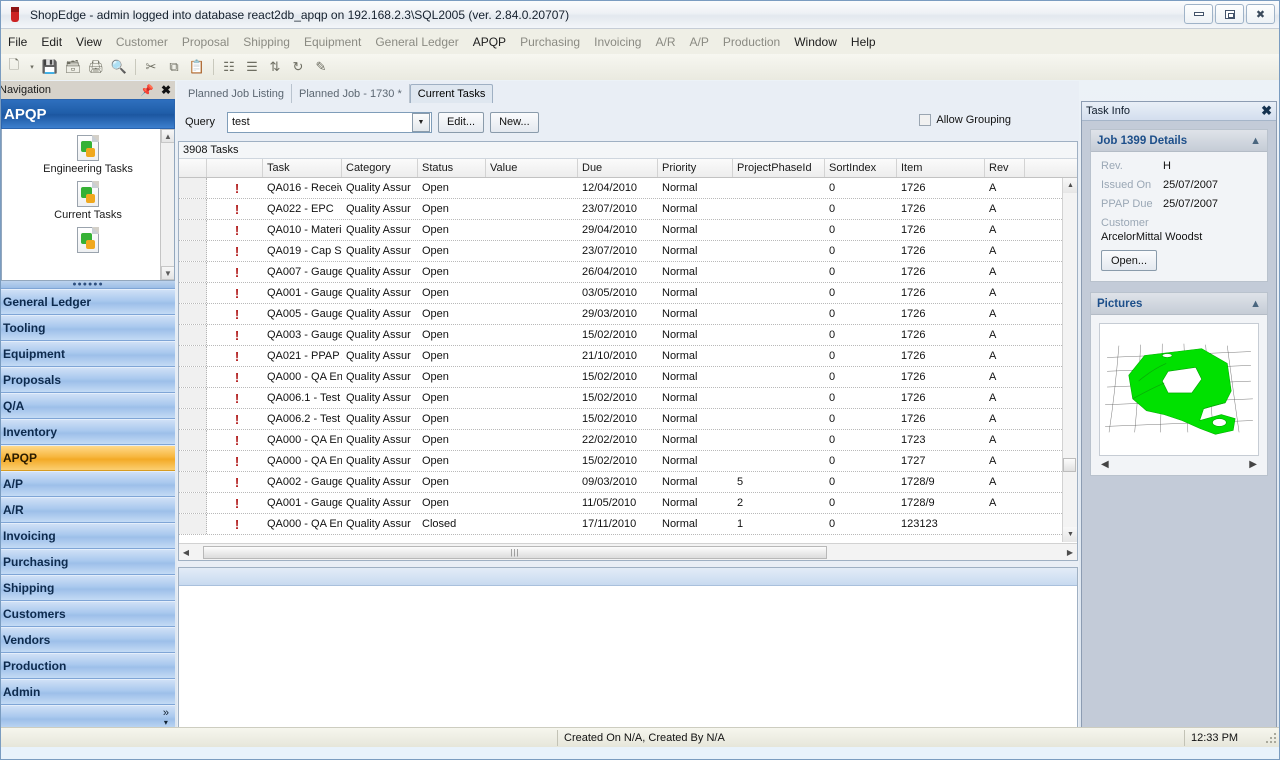  Describe the element at coordinates (119, 67) in the screenshot. I see `print-preview-icon: 🔍` at that location.